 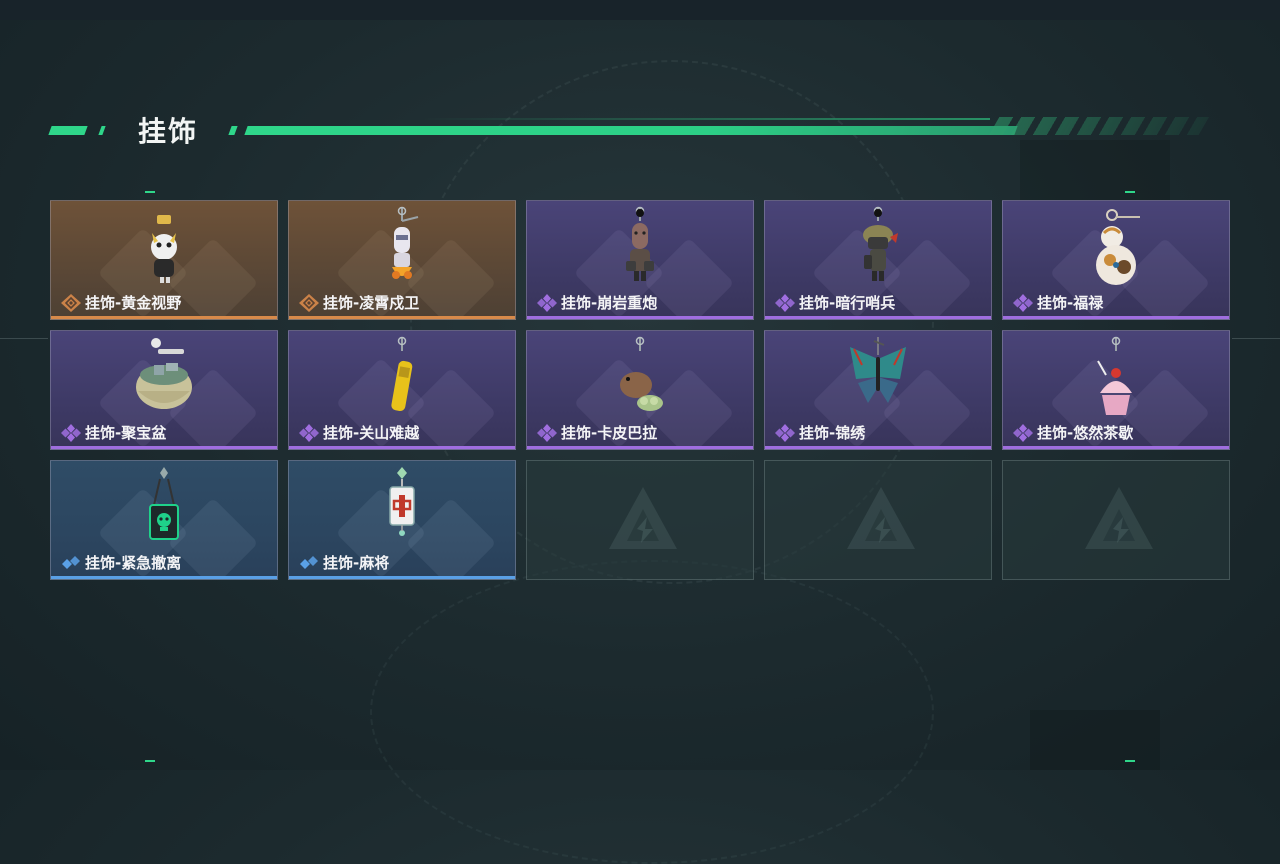 I want to click on pendant-card: 挂饰-福禄, so click(x=1116, y=260).